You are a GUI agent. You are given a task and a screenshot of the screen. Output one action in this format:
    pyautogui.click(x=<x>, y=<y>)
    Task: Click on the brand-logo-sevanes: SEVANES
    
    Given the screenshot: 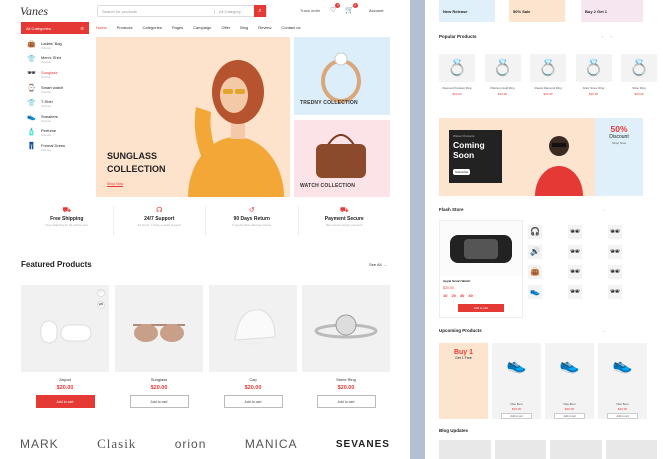 What is the action you would take?
    pyautogui.click(x=363, y=444)
    